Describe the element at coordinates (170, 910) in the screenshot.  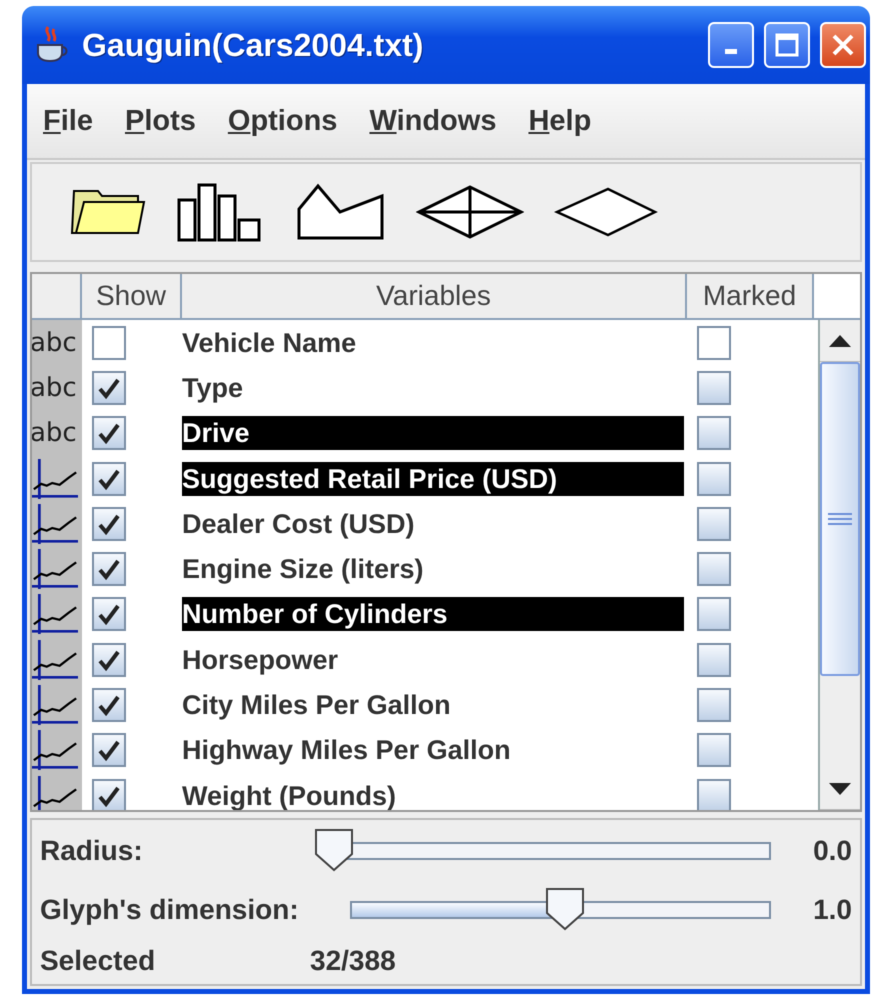
I see `slider-label: Glyph's dimension:` at that location.